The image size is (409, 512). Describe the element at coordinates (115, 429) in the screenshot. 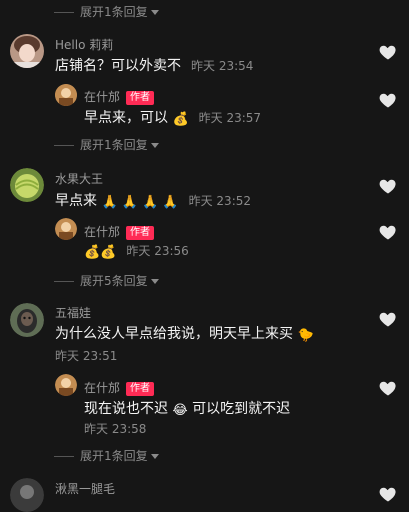

I see `reply-time: 昨天 23:58` at that location.